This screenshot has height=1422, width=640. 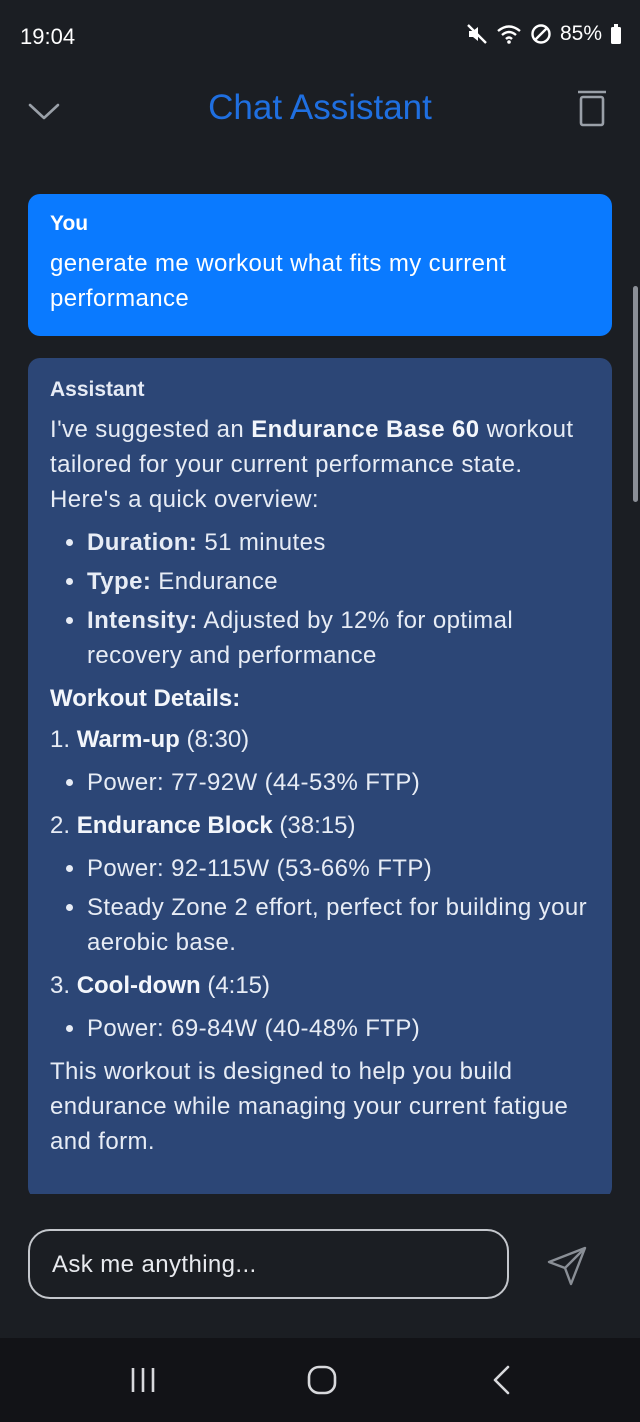 What do you see at coordinates (48, 36) in the screenshot?
I see `status-time: 19:04` at bounding box center [48, 36].